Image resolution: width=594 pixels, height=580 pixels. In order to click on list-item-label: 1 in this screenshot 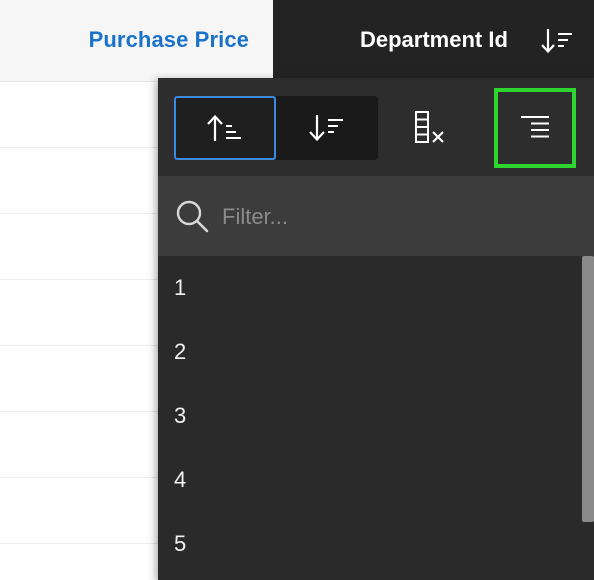, I will do `click(180, 287)`.